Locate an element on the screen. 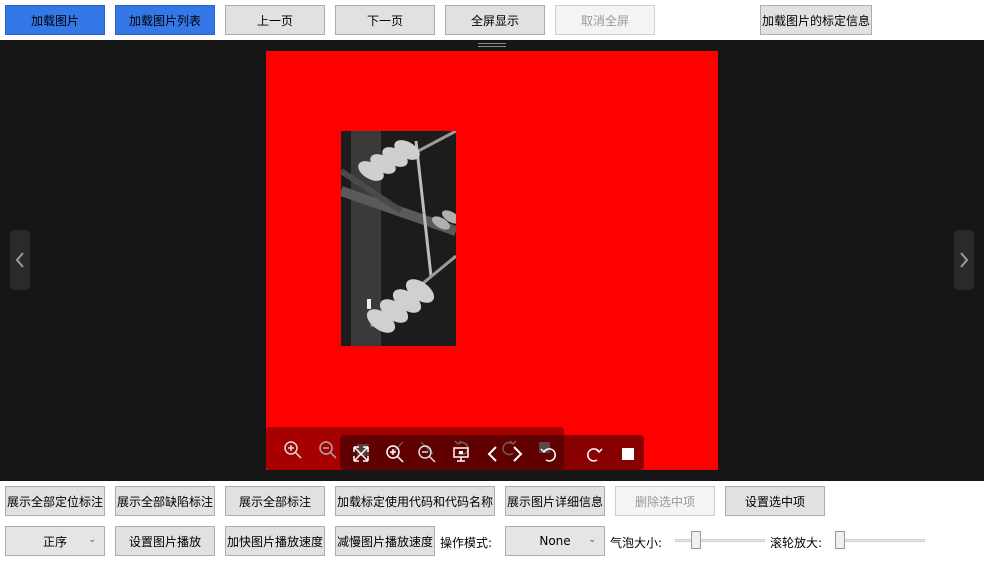 Image resolution: width=984 pixels, height=561 pixels. redo-icon is located at coordinates (594, 454).